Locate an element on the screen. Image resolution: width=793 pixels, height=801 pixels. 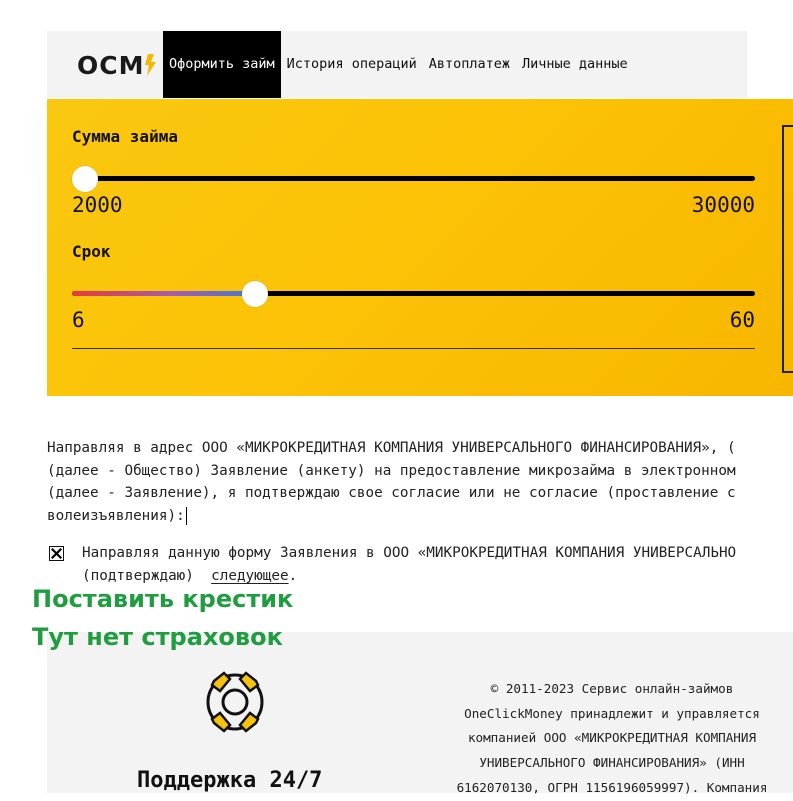
support-title: Поддержка 24/7 is located at coordinates (230, 780).